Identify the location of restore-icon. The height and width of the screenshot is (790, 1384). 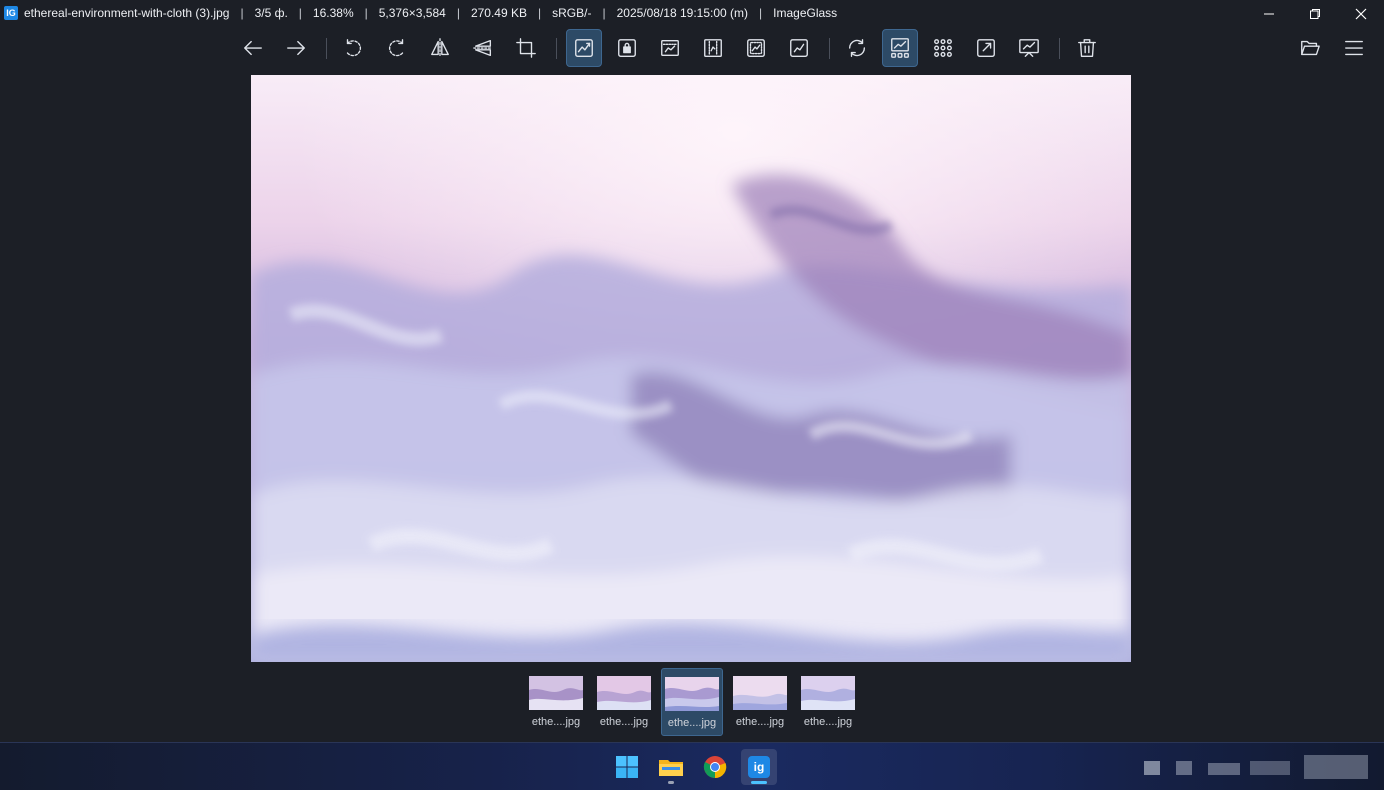
(1315, 14).